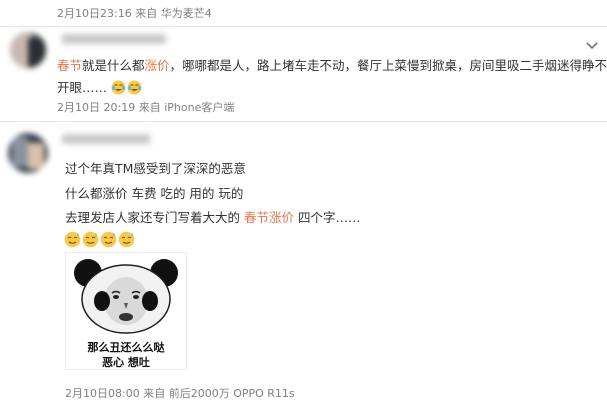 Image resolution: width=607 pixels, height=407 pixels. Describe the element at coordinates (102, 393) in the screenshot. I see `comment-date: 2月10日08:00` at that location.